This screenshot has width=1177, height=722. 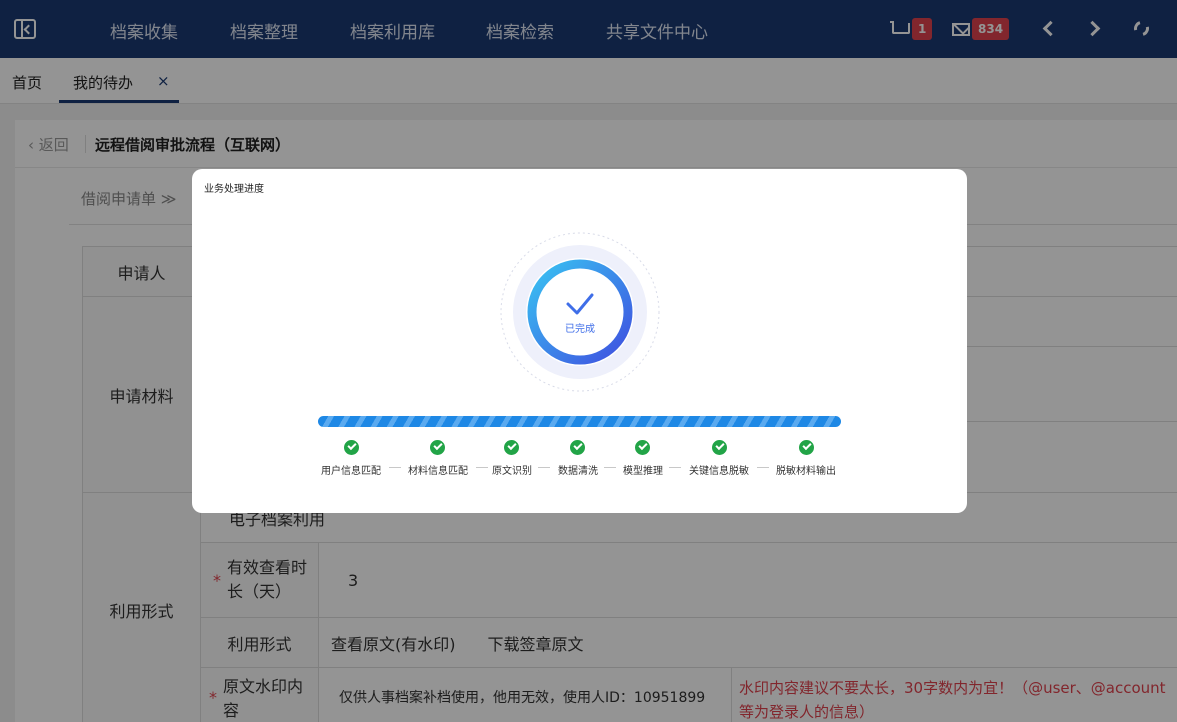 What do you see at coordinates (643, 471) in the screenshot?
I see `step-label: 模型推理` at bounding box center [643, 471].